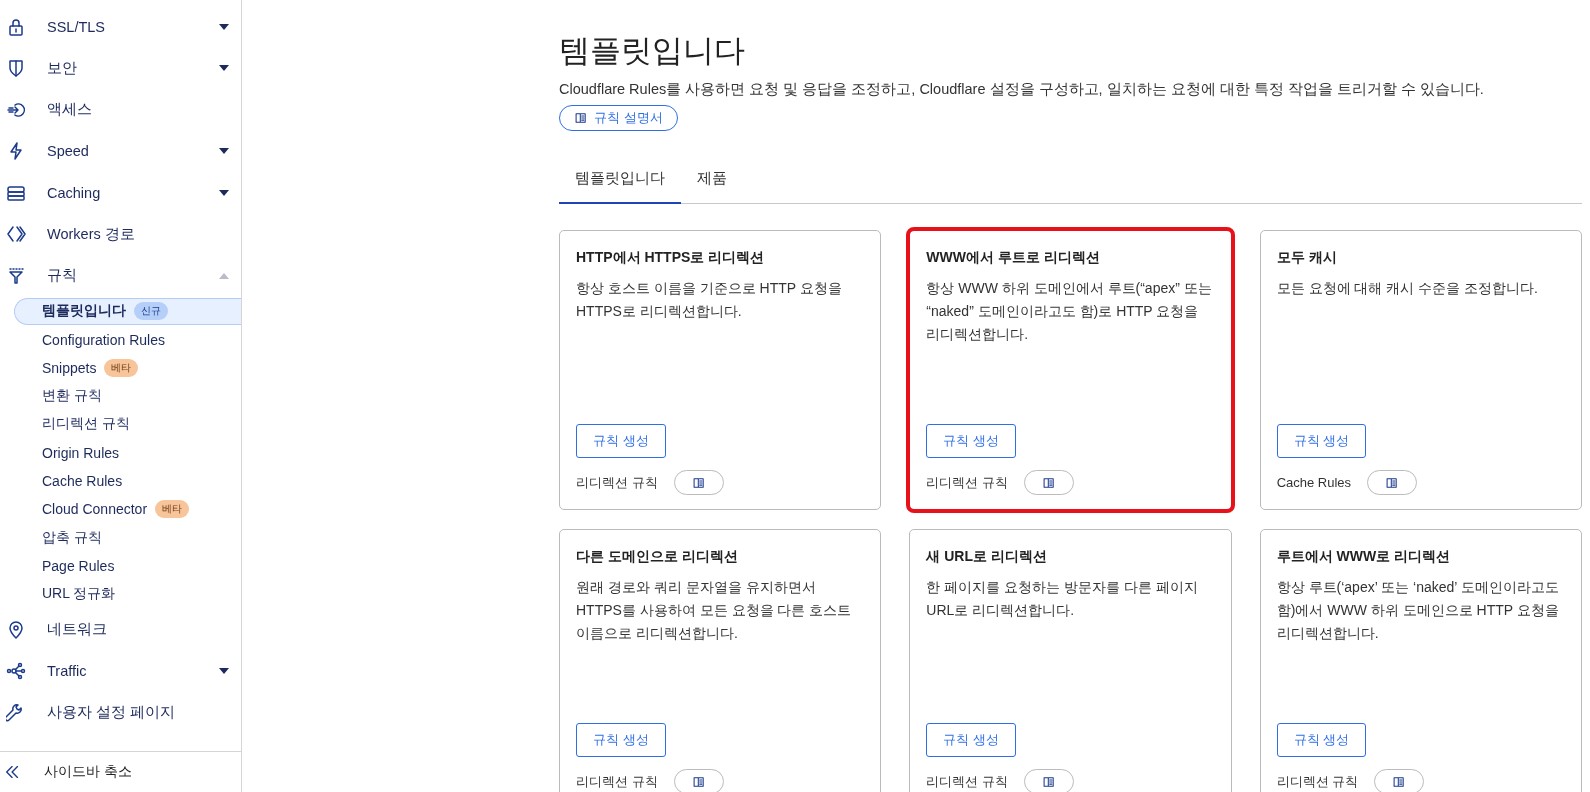 Image resolution: width=1590 pixels, height=792 pixels. What do you see at coordinates (120, 713) in the screenshot?
I see `sidebar-item: 사용자 설정 페이지` at bounding box center [120, 713].